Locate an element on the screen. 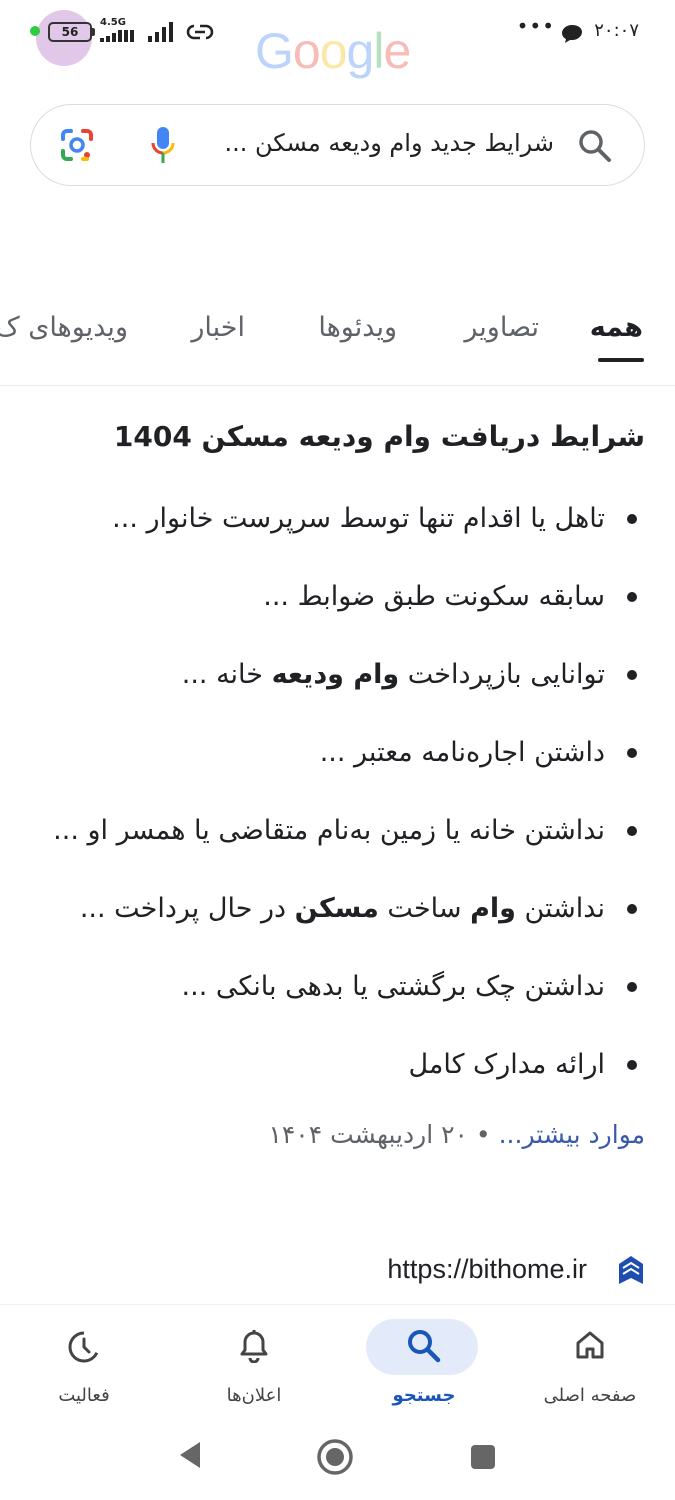  overflow-dots: ••• is located at coordinates (535, 26).